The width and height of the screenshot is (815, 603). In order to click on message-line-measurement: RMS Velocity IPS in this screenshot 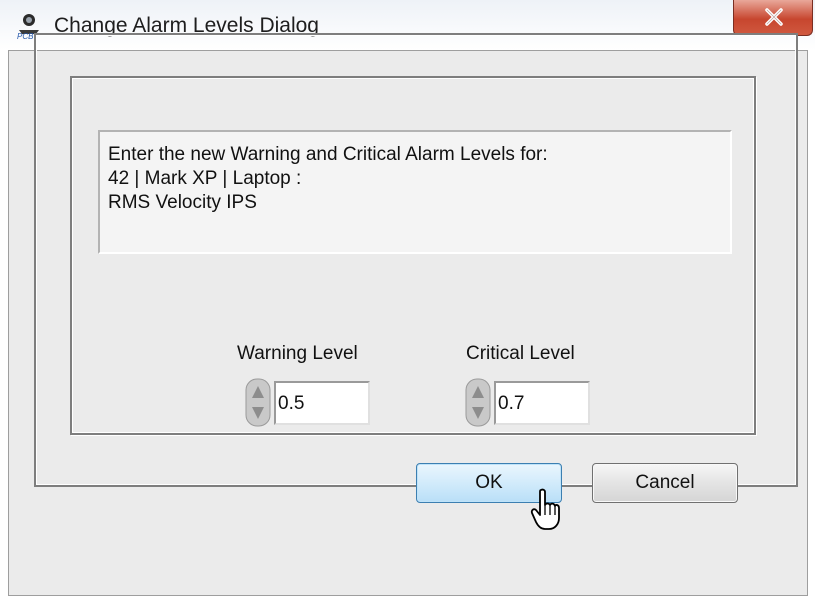, I will do `click(182, 202)`.